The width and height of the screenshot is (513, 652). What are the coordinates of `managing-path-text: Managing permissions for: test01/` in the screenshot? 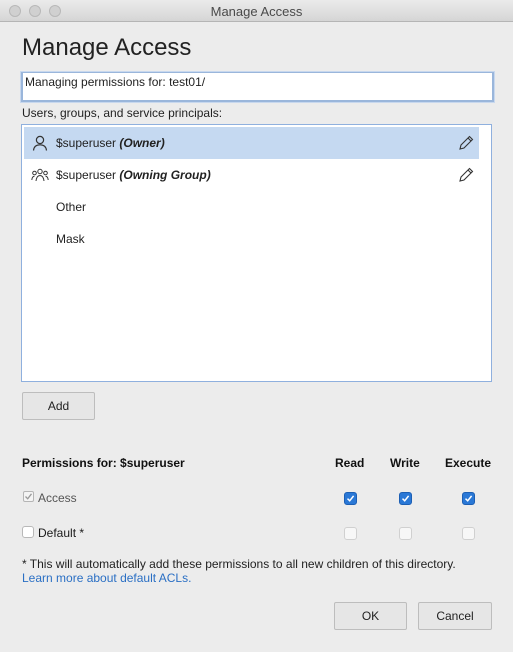 It's located at (115, 82).